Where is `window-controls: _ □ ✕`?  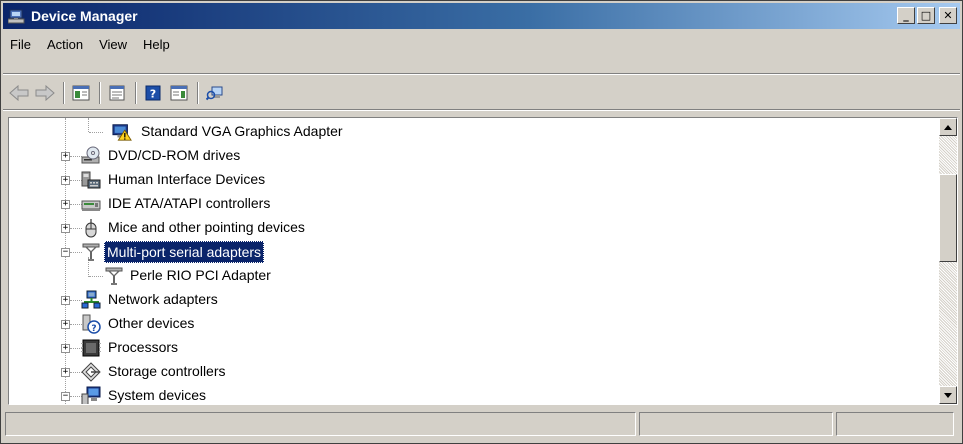
window-controls: _ □ ✕ is located at coordinates (927, 15).